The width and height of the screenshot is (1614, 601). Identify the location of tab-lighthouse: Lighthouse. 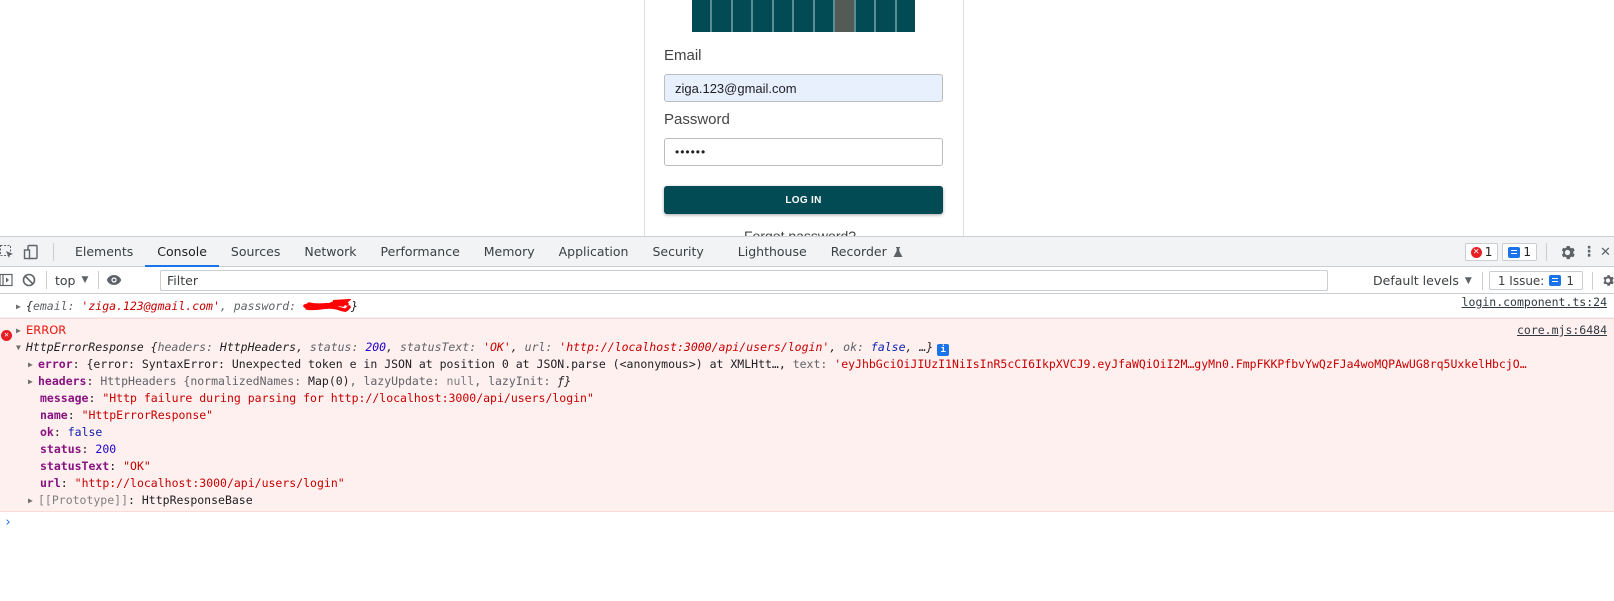
(772, 251).